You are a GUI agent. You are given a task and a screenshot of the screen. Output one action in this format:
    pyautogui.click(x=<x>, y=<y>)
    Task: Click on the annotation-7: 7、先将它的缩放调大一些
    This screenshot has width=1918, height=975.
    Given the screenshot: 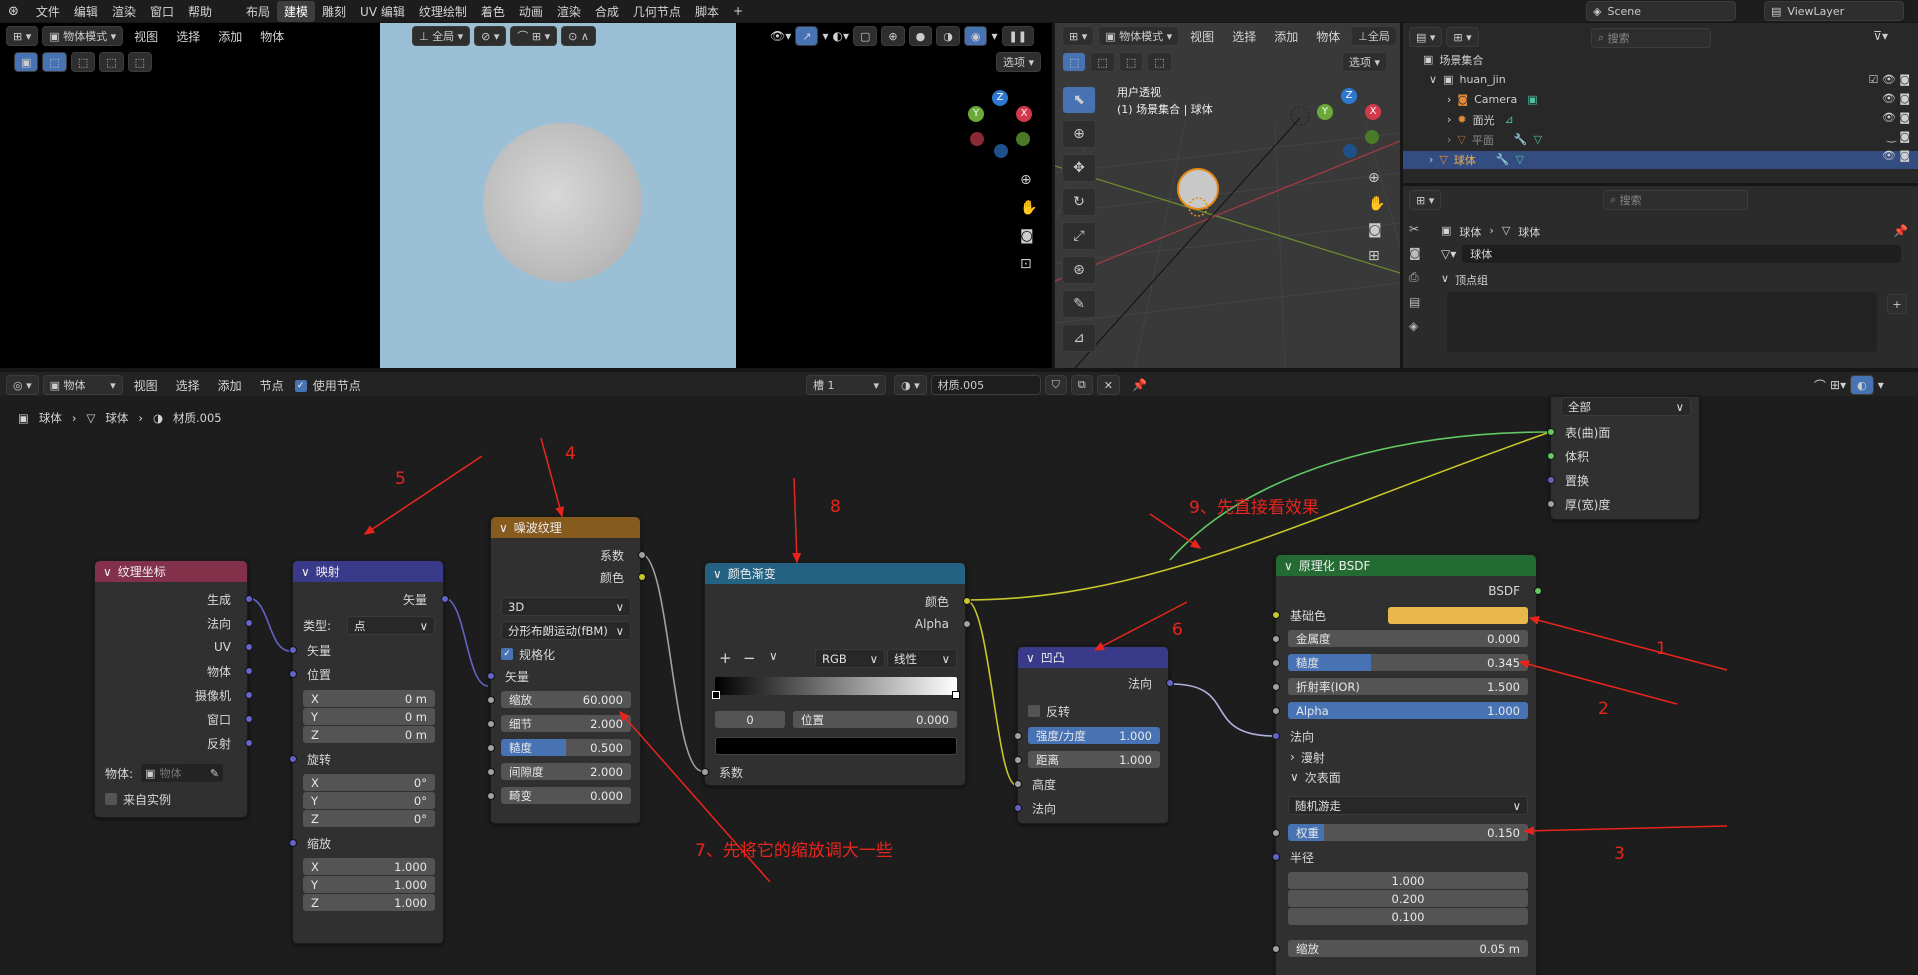 What is the action you would take?
    pyautogui.click(x=794, y=851)
    